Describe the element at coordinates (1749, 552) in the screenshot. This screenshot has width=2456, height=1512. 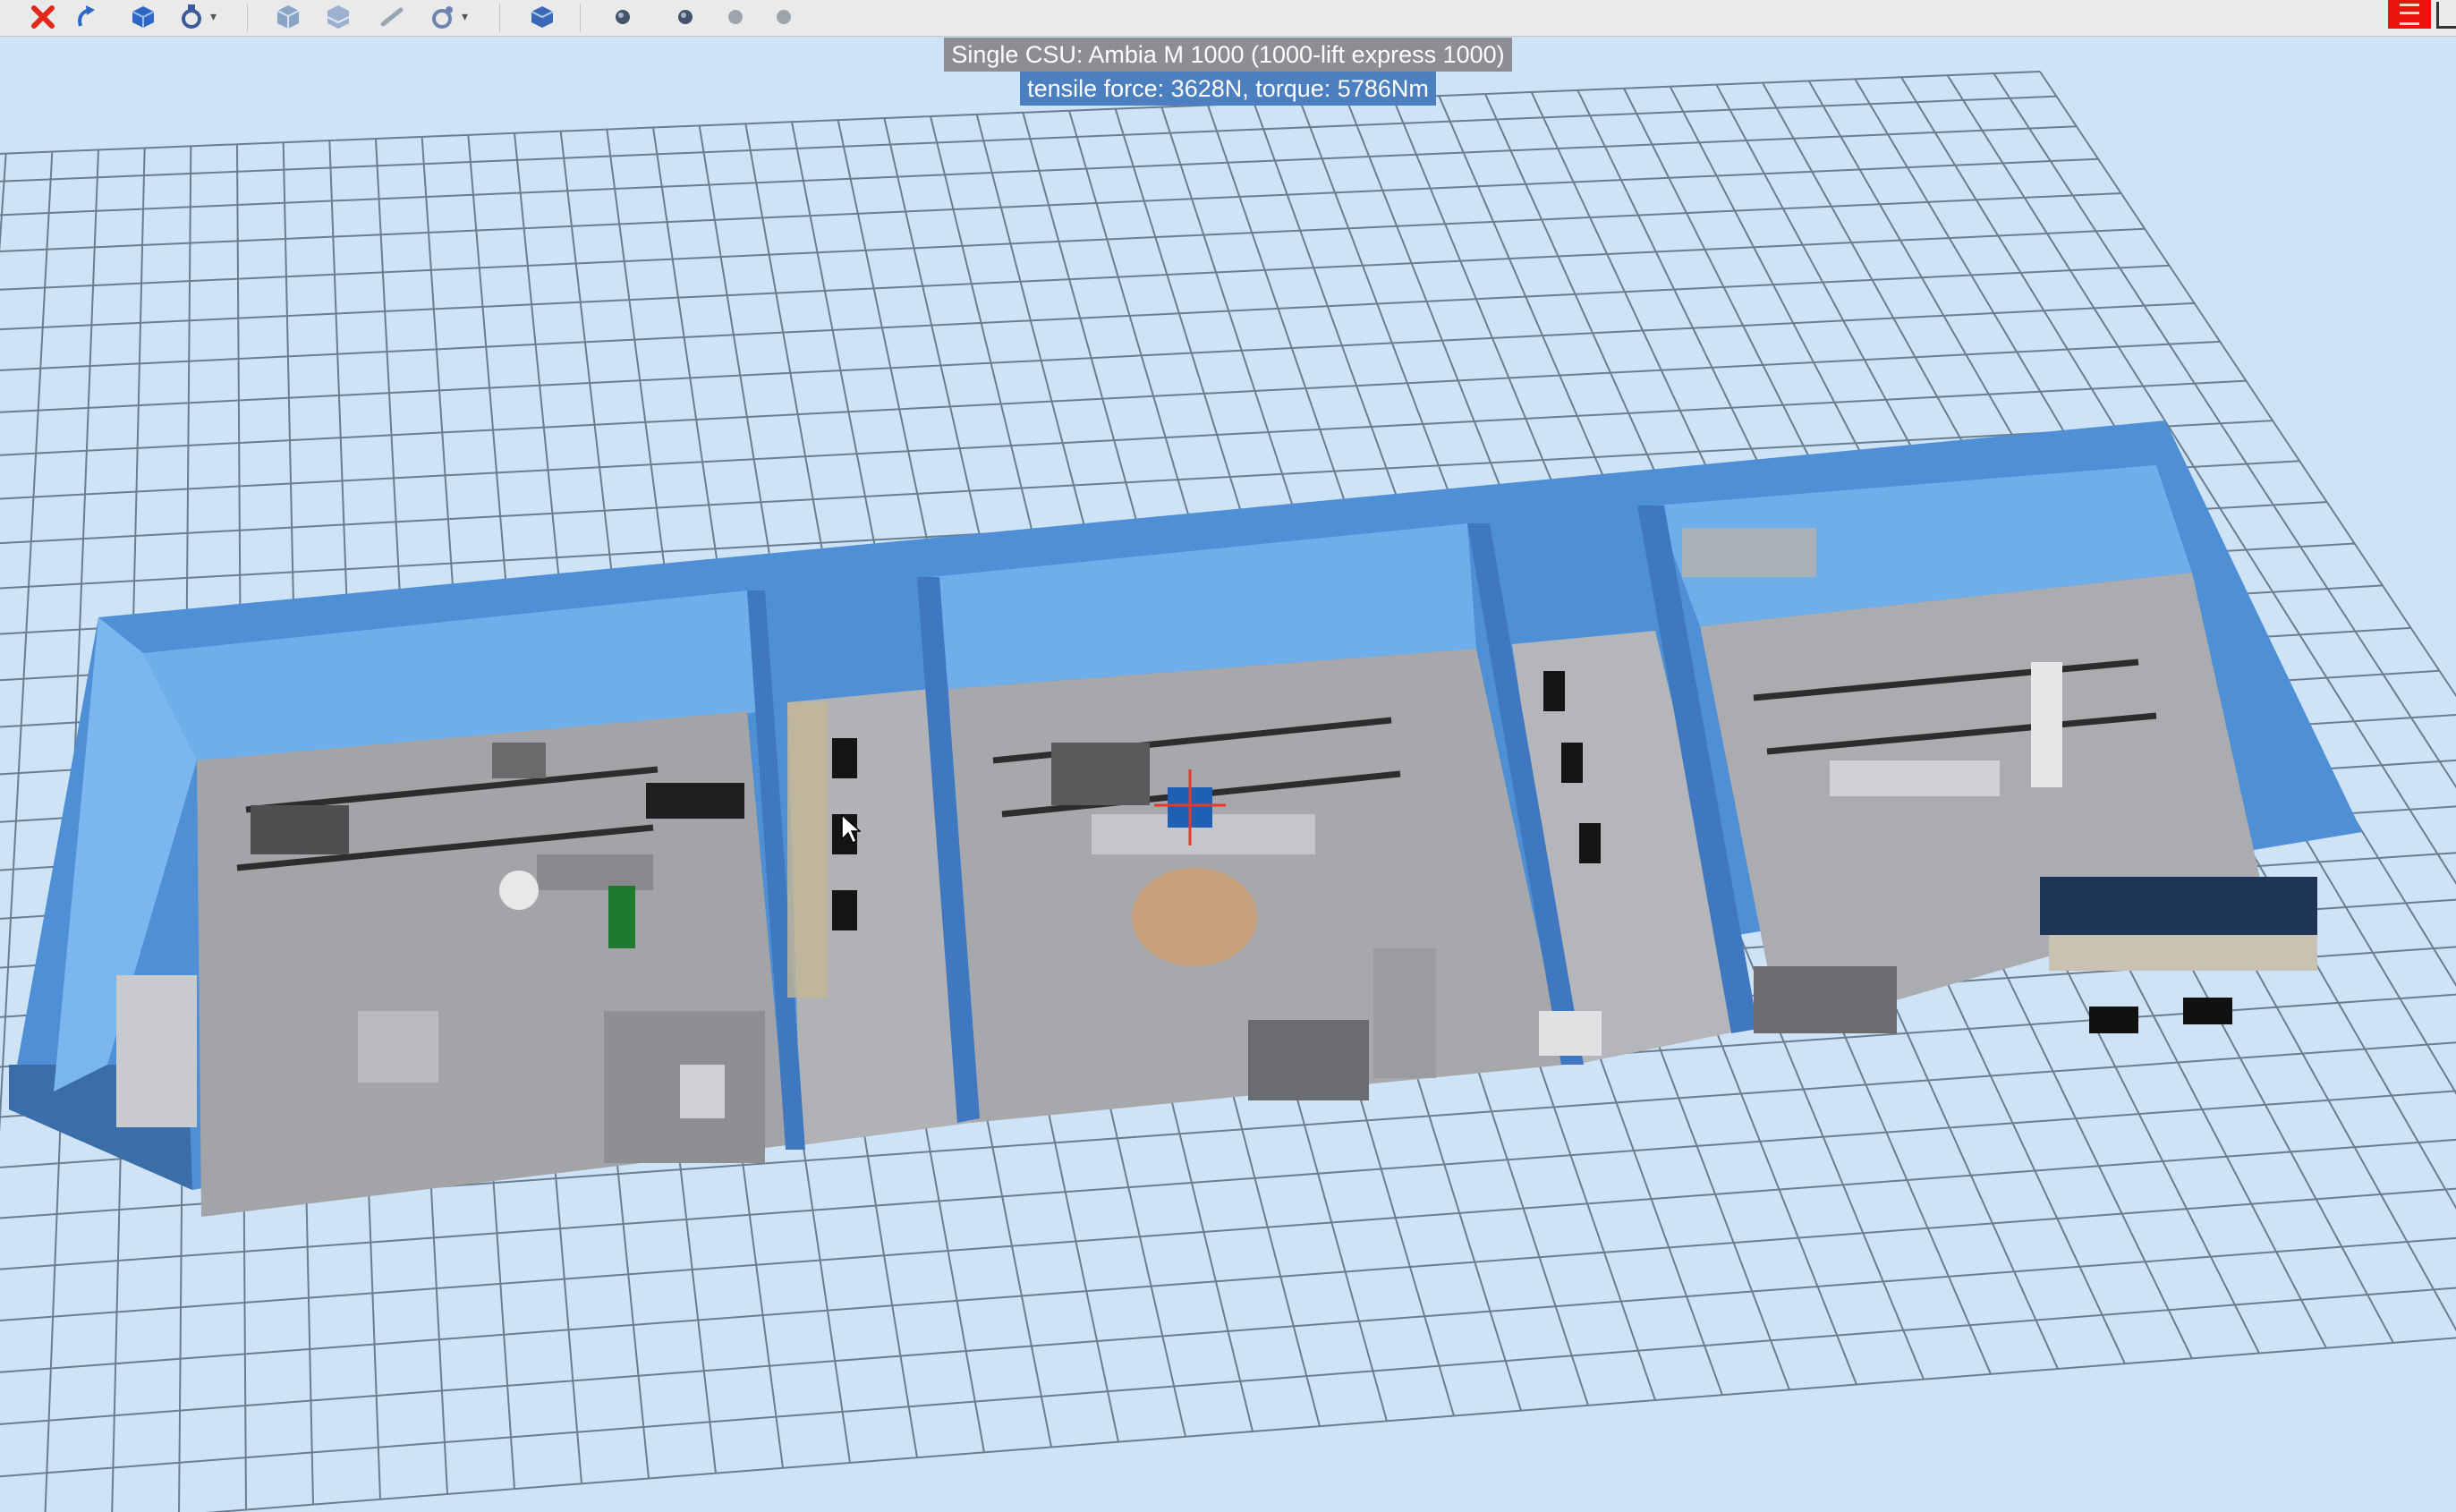
I see `ceiling-panel` at that location.